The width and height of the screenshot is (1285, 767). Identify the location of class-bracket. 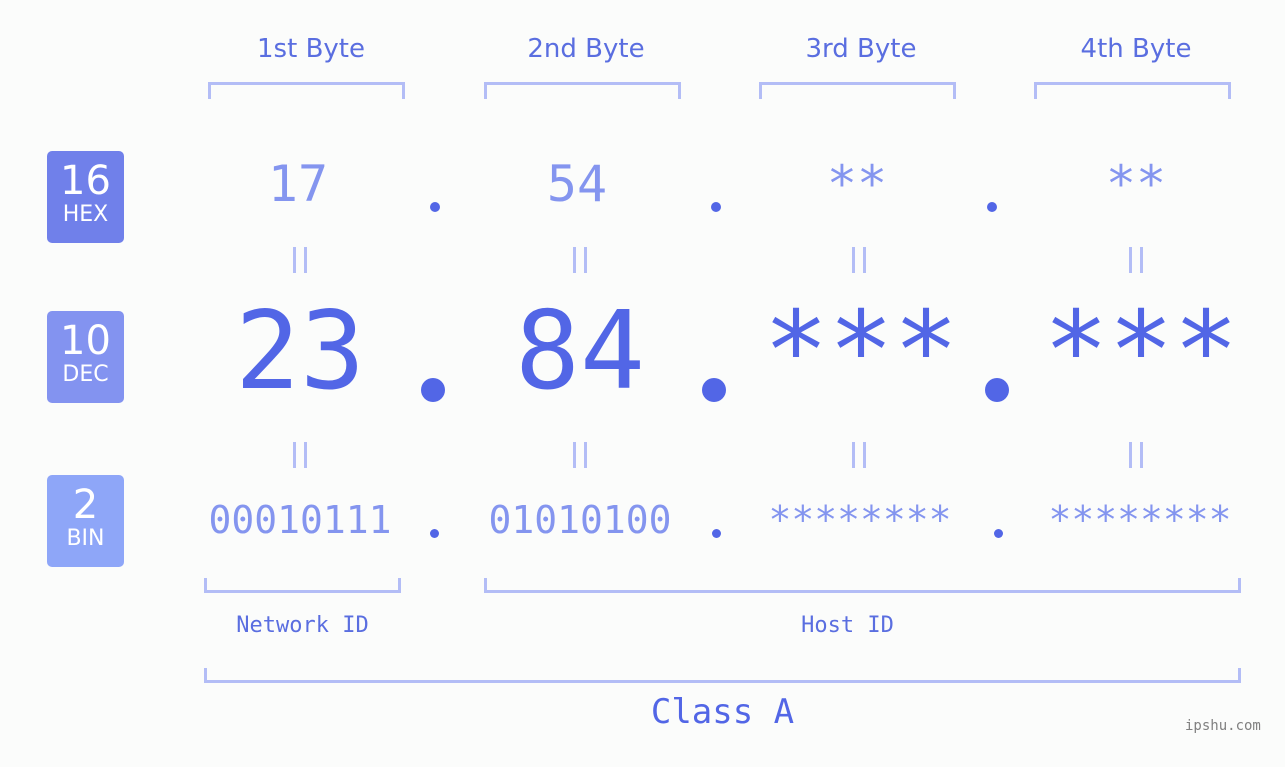
(722, 675).